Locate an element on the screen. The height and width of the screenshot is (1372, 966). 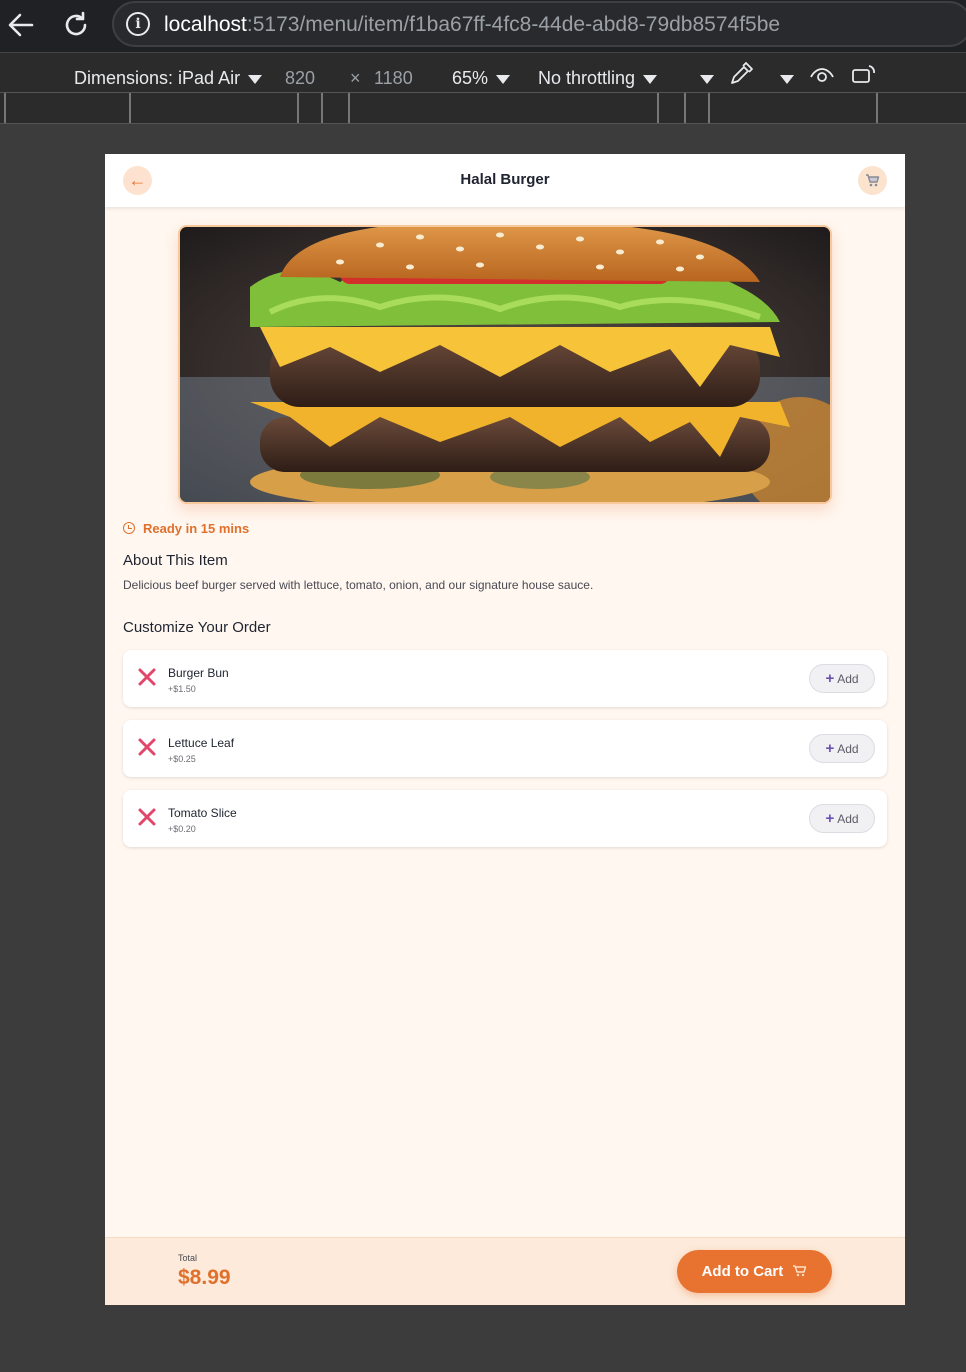
throttling-select: No throttling is located at coordinates (598, 78).